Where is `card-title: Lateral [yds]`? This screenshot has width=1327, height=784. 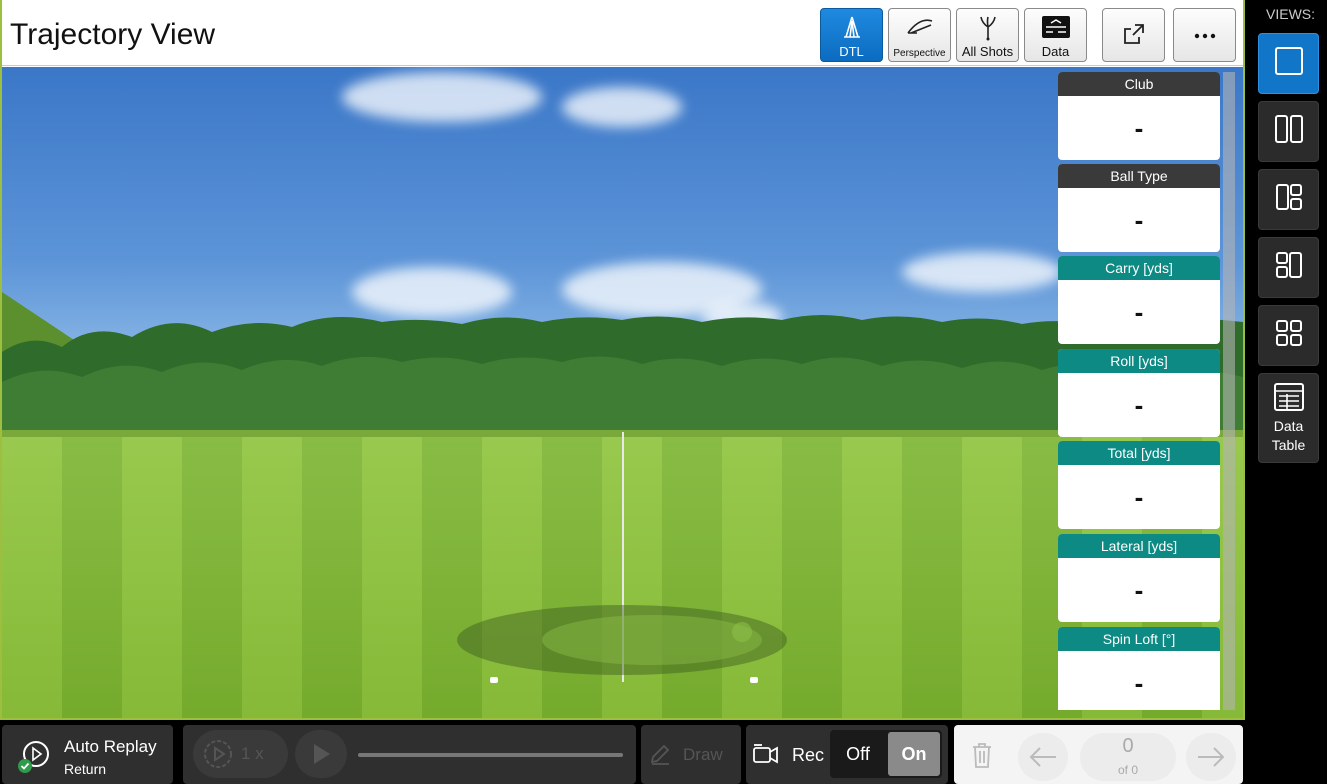 card-title: Lateral [yds] is located at coordinates (1139, 546).